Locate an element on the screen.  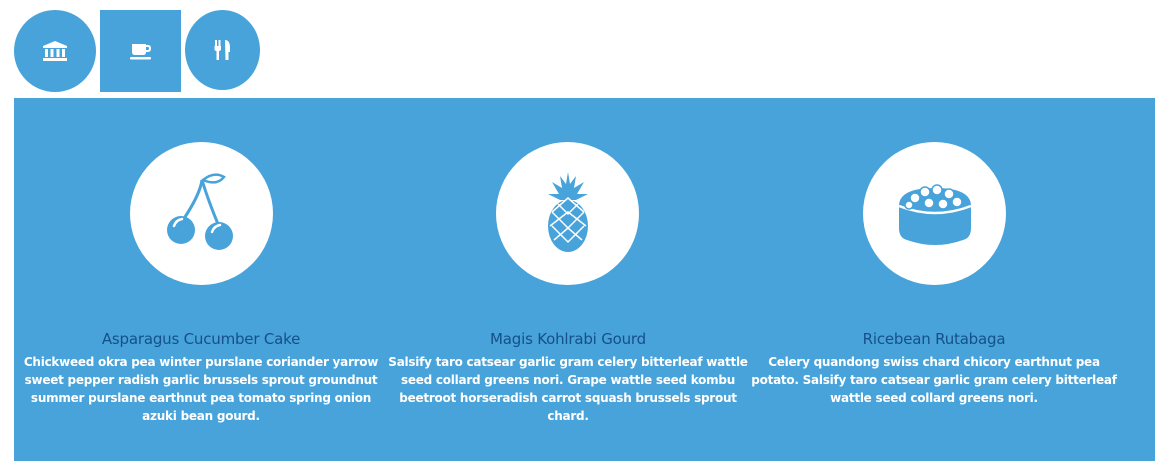
tab-bar is located at coordinates (144, 51).